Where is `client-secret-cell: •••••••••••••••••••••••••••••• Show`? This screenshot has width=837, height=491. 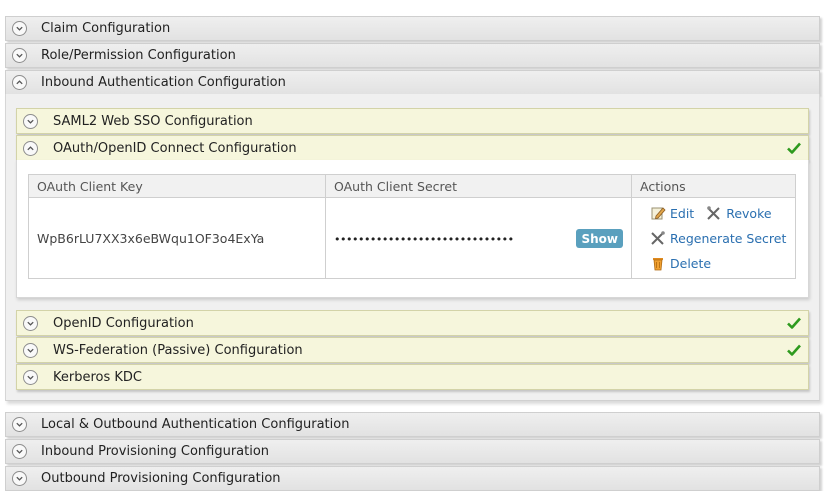 client-secret-cell: •••••••••••••••••••••••••••••• Show is located at coordinates (478, 238).